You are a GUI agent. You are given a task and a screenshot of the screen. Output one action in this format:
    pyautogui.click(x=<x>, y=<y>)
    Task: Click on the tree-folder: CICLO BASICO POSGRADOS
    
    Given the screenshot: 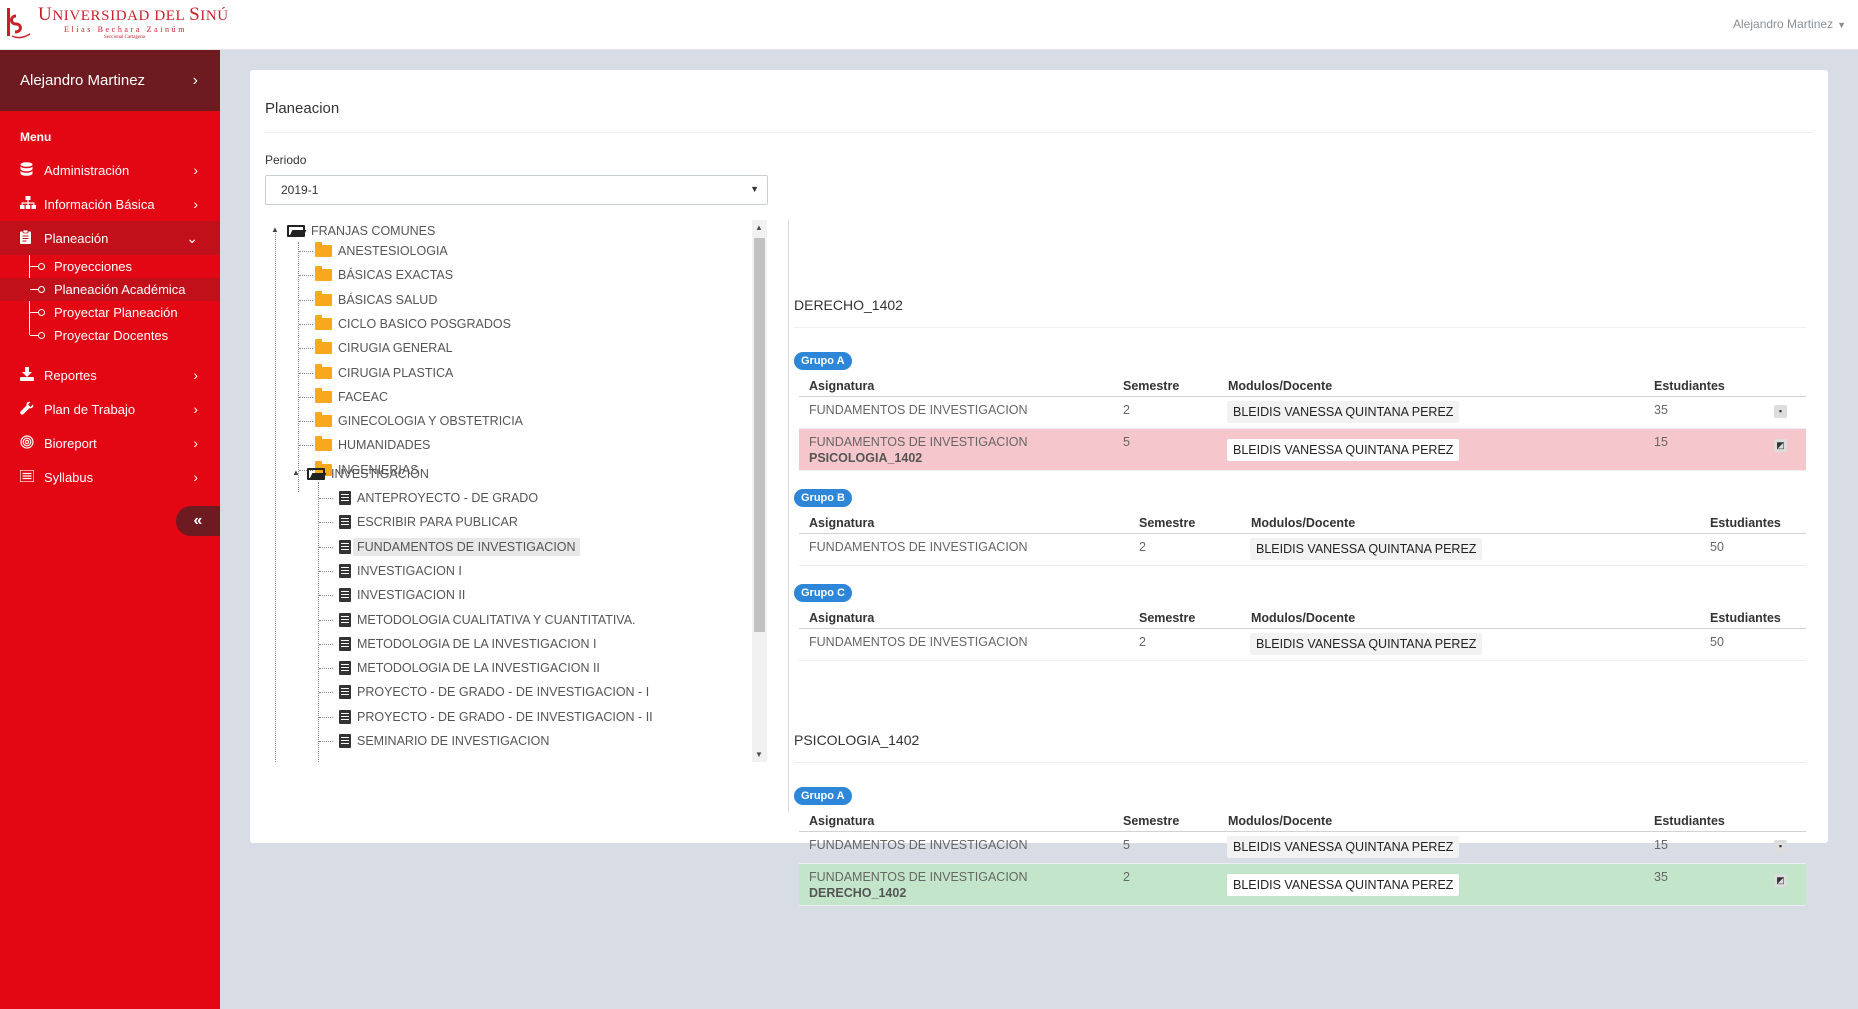 What is the action you would take?
    pyautogui.click(x=405, y=324)
    